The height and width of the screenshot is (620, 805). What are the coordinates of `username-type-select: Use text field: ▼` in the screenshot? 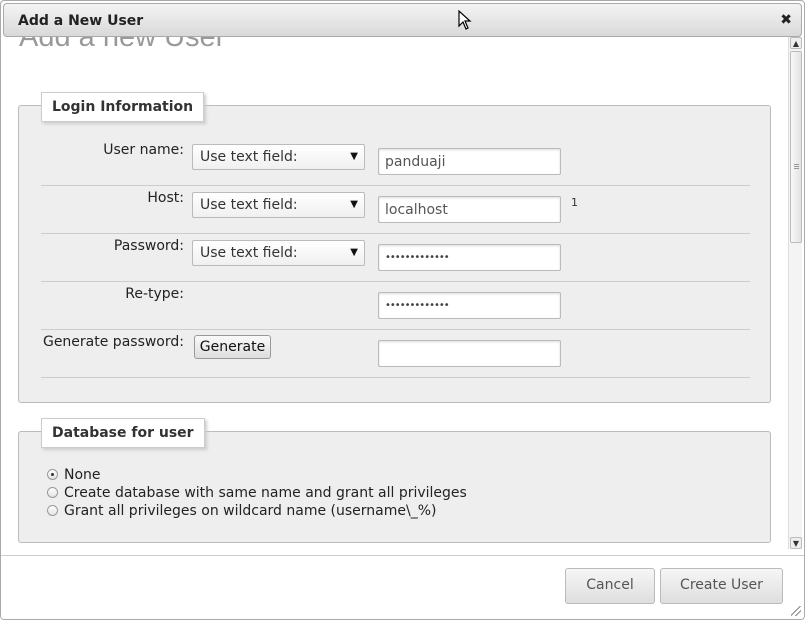 It's located at (278, 157).